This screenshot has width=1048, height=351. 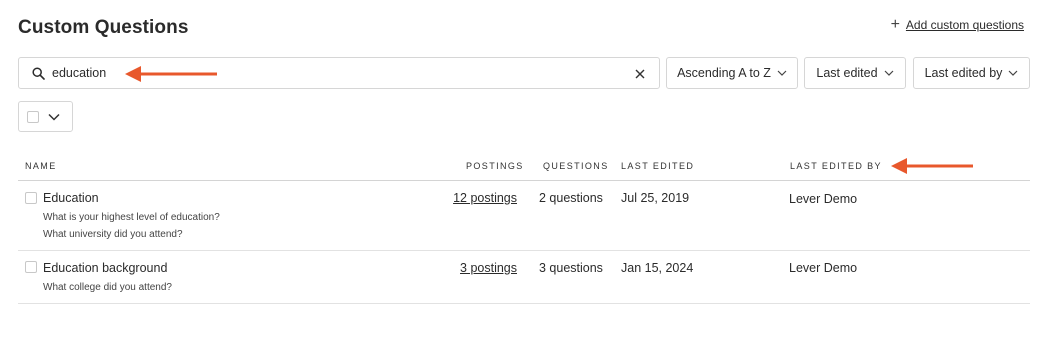 I want to click on select-all-checkbox, so click(x=33, y=116).